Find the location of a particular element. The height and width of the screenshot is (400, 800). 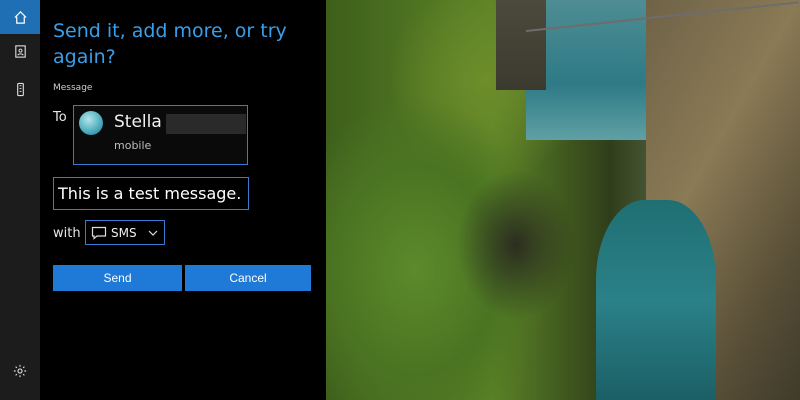

channel-select: SMS is located at coordinates (125, 232).